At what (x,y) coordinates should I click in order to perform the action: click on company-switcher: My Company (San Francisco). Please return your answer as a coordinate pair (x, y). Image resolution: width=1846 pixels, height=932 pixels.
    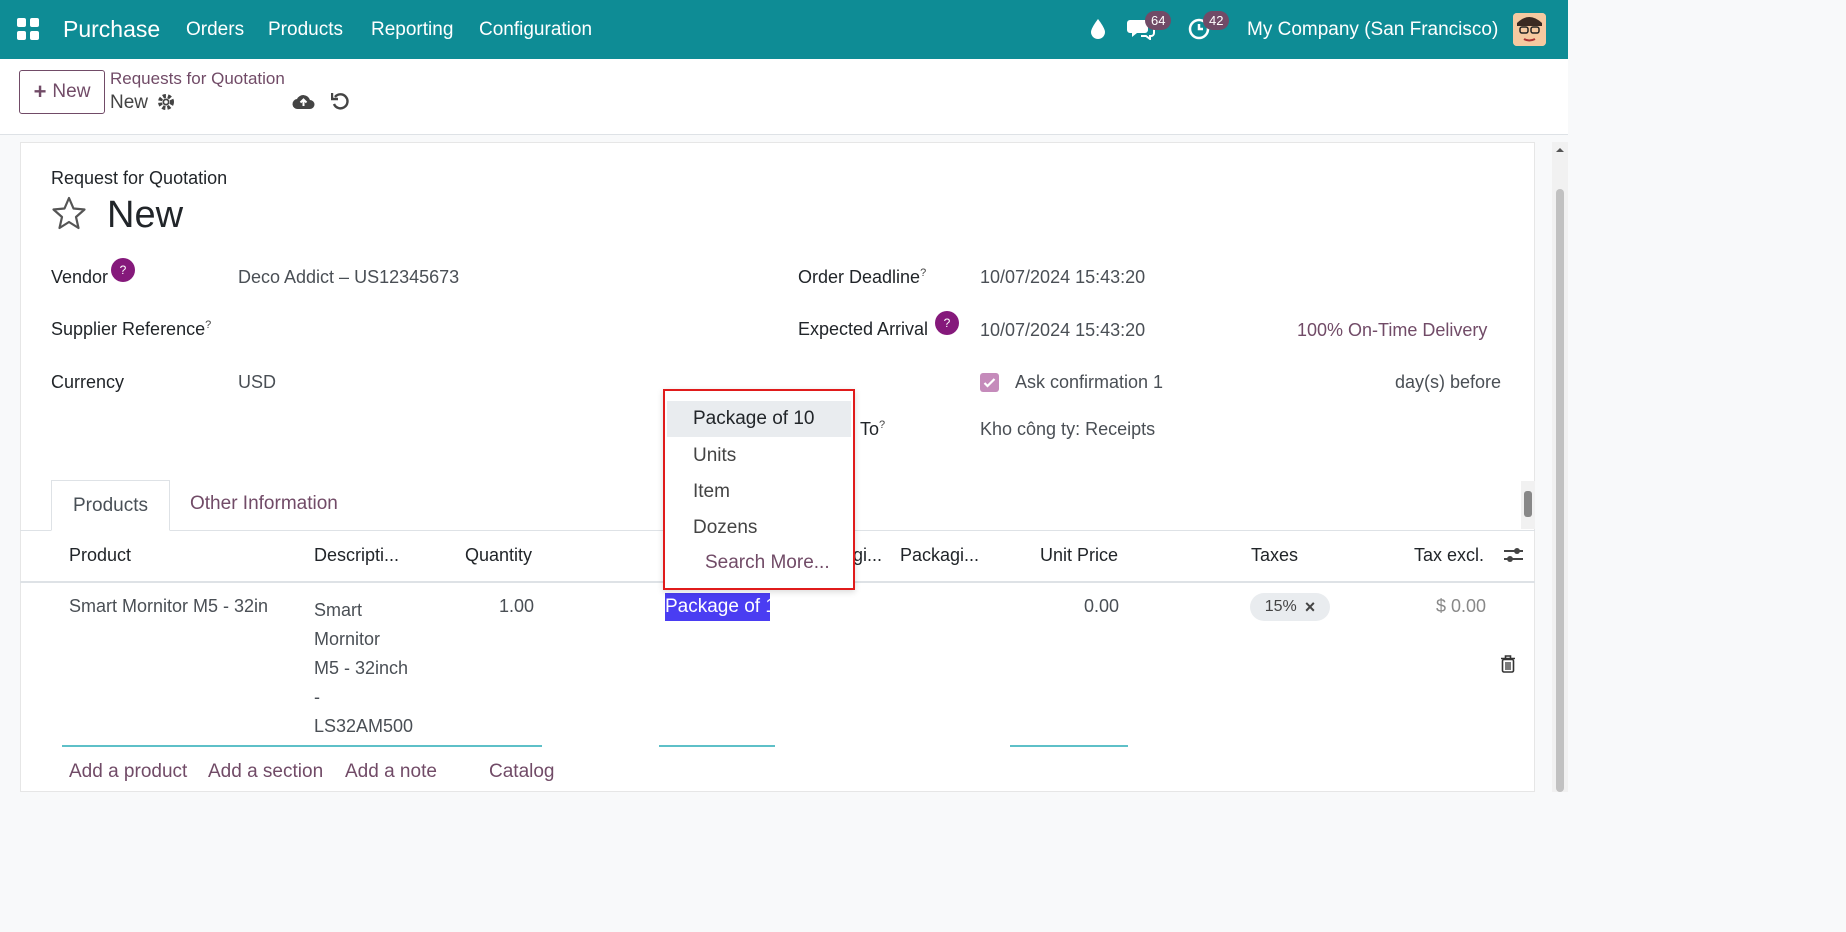
    Looking at the image, I should click on (1372, 30).